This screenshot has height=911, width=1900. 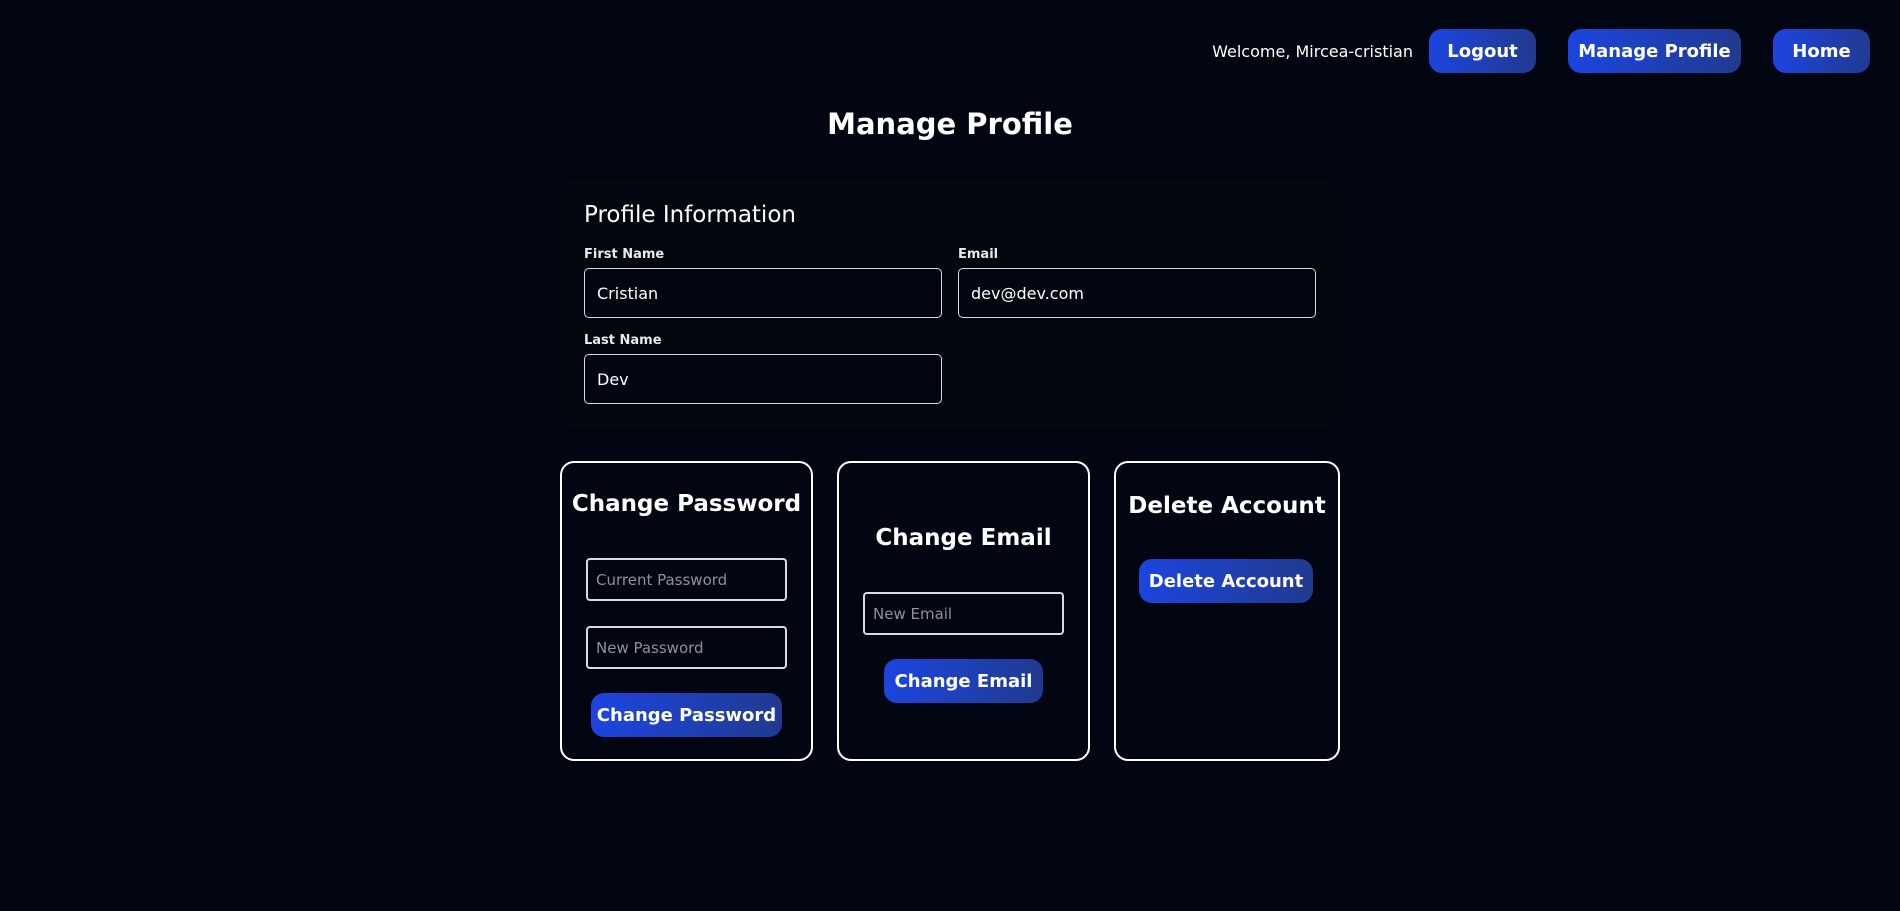 What do you see at coordinates (763, 379) in the screenshot?
I see `last-name-input` at bounding box center [763, 379].